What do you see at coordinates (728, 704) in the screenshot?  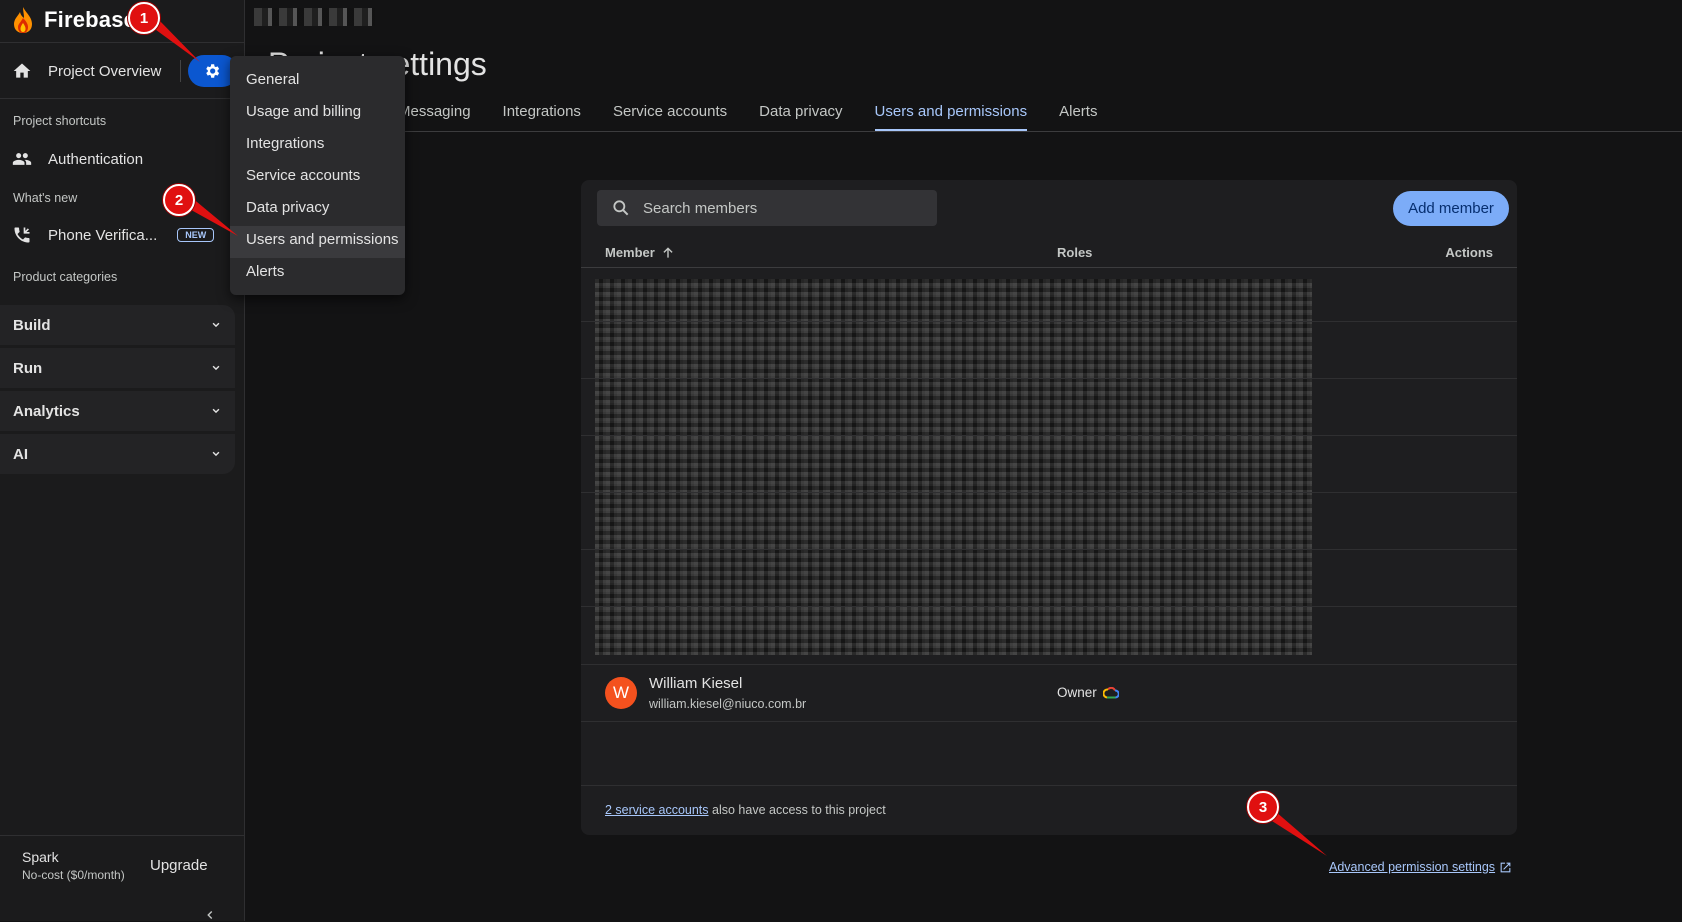 I see `member-email: william.kiesel@niuco.com.br` at bounding box center [728, 704].